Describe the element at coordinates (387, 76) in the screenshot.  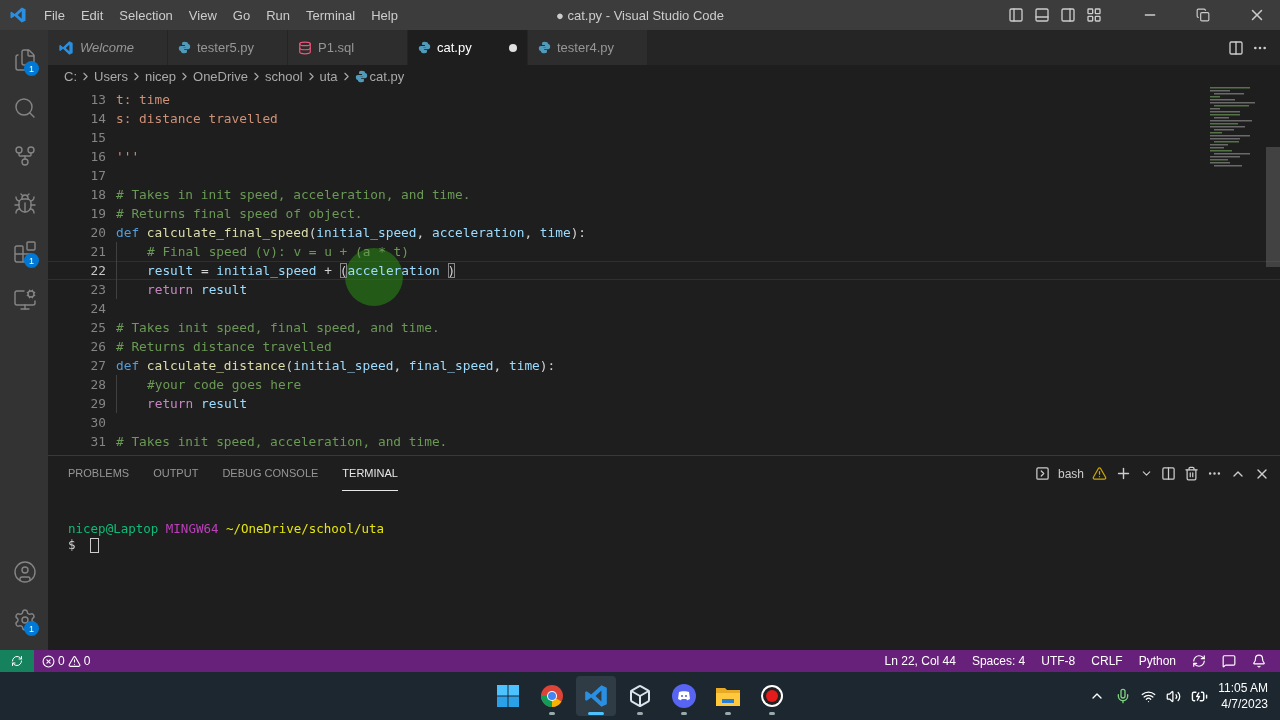
I see `breadcrumb-item: cat.py` at that location.